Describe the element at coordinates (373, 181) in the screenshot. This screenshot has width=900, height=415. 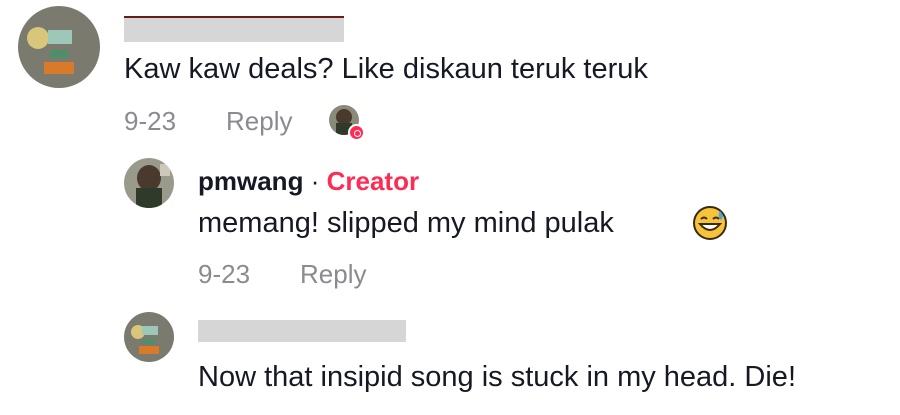
I see `creator-badge: Creator` at that location.